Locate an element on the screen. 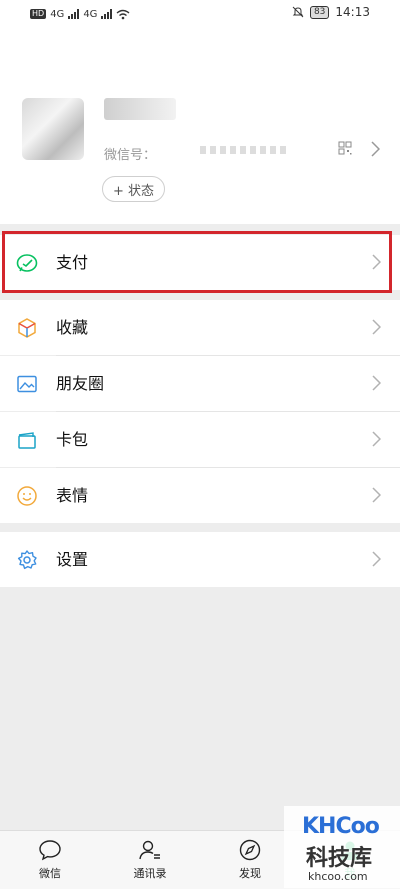 This screenshot has width=400, height=889. tab-discover: 发现 is located at coordinates (250, 860).